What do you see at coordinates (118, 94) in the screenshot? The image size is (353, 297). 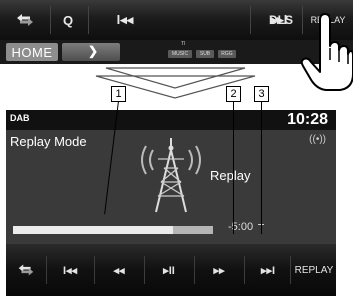 I see `callout-1: 1` at bounding box center [118, 94].